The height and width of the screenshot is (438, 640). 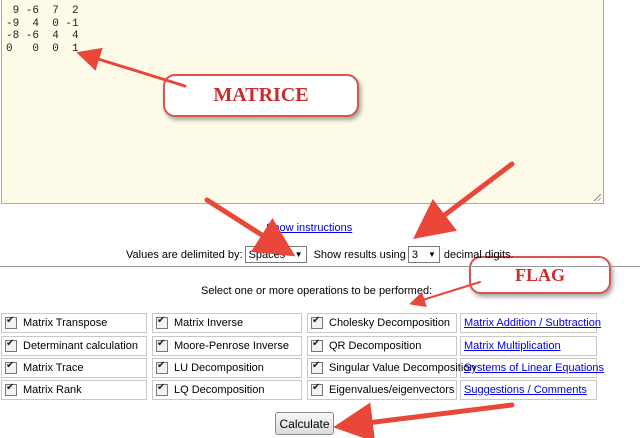 What do you see at coordinates (250, 227) in the screenshot?
I see `arrow-to-delimiter-select` at bounding box center [250, 227].